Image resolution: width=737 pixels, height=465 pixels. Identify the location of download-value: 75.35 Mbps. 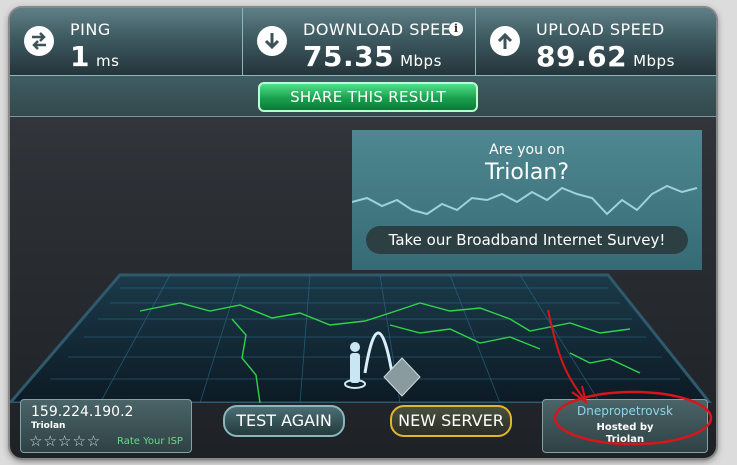
(372, 56).